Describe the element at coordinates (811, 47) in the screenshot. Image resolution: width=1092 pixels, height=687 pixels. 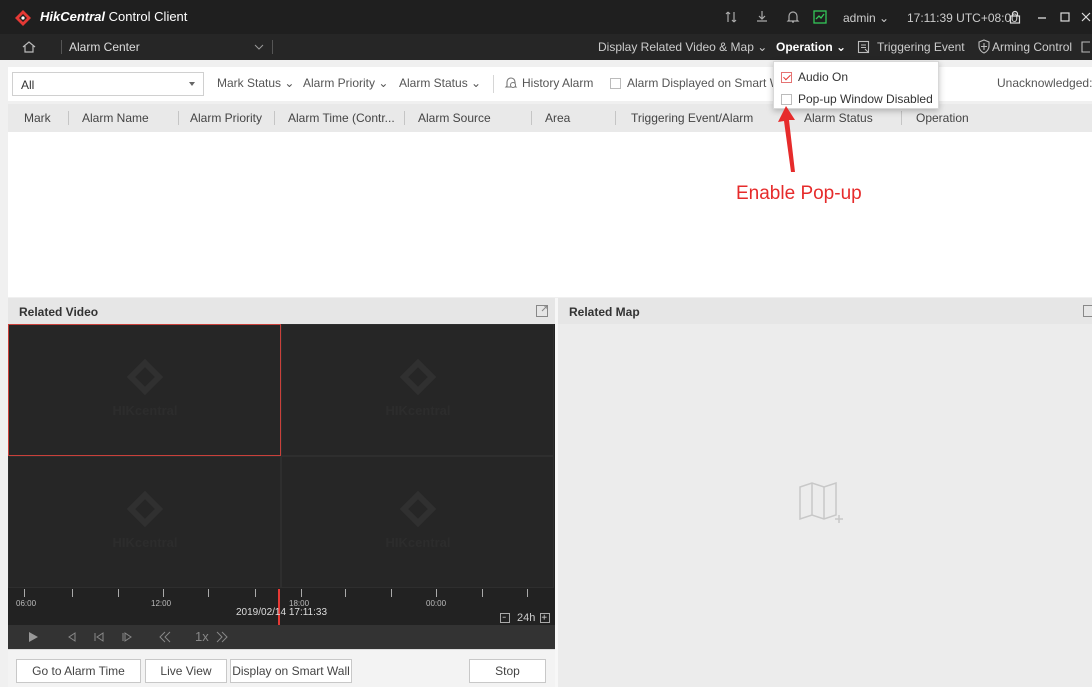
I see `operation-menu: Operation ⌄` at that location.